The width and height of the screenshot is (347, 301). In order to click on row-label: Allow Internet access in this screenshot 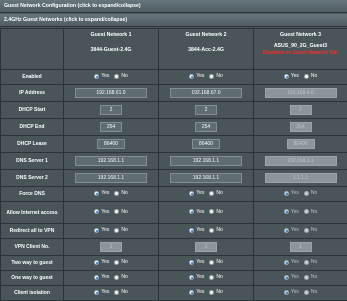, I will do `click(32, 213)`.